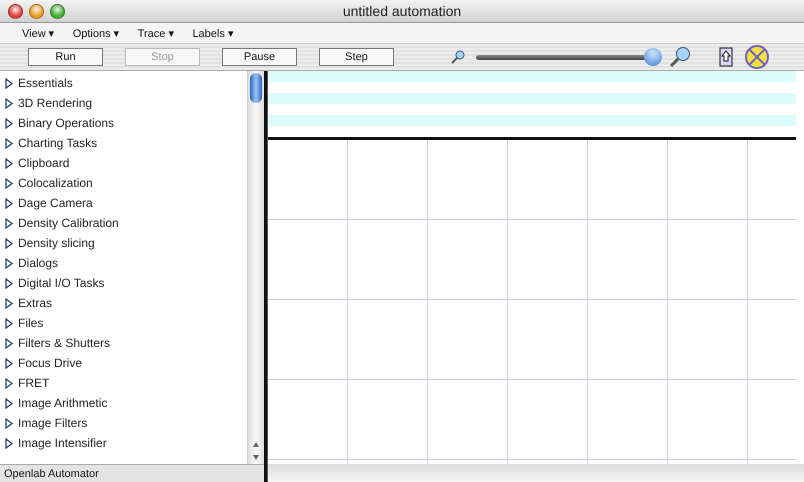 The width and height of the screenshot is (804, 482). I want to click on menu-item: Options ▾, so click(96, 33).